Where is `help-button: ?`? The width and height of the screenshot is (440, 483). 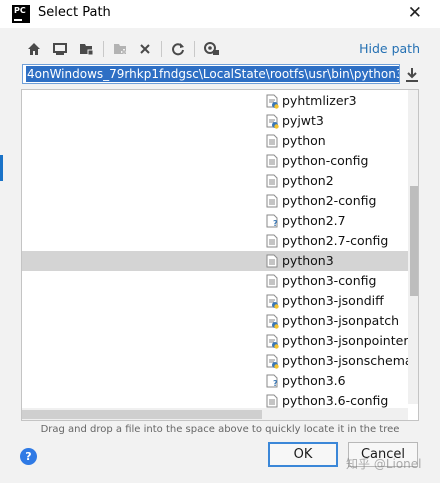
help-button: ? is located at coordinates (28, 456).